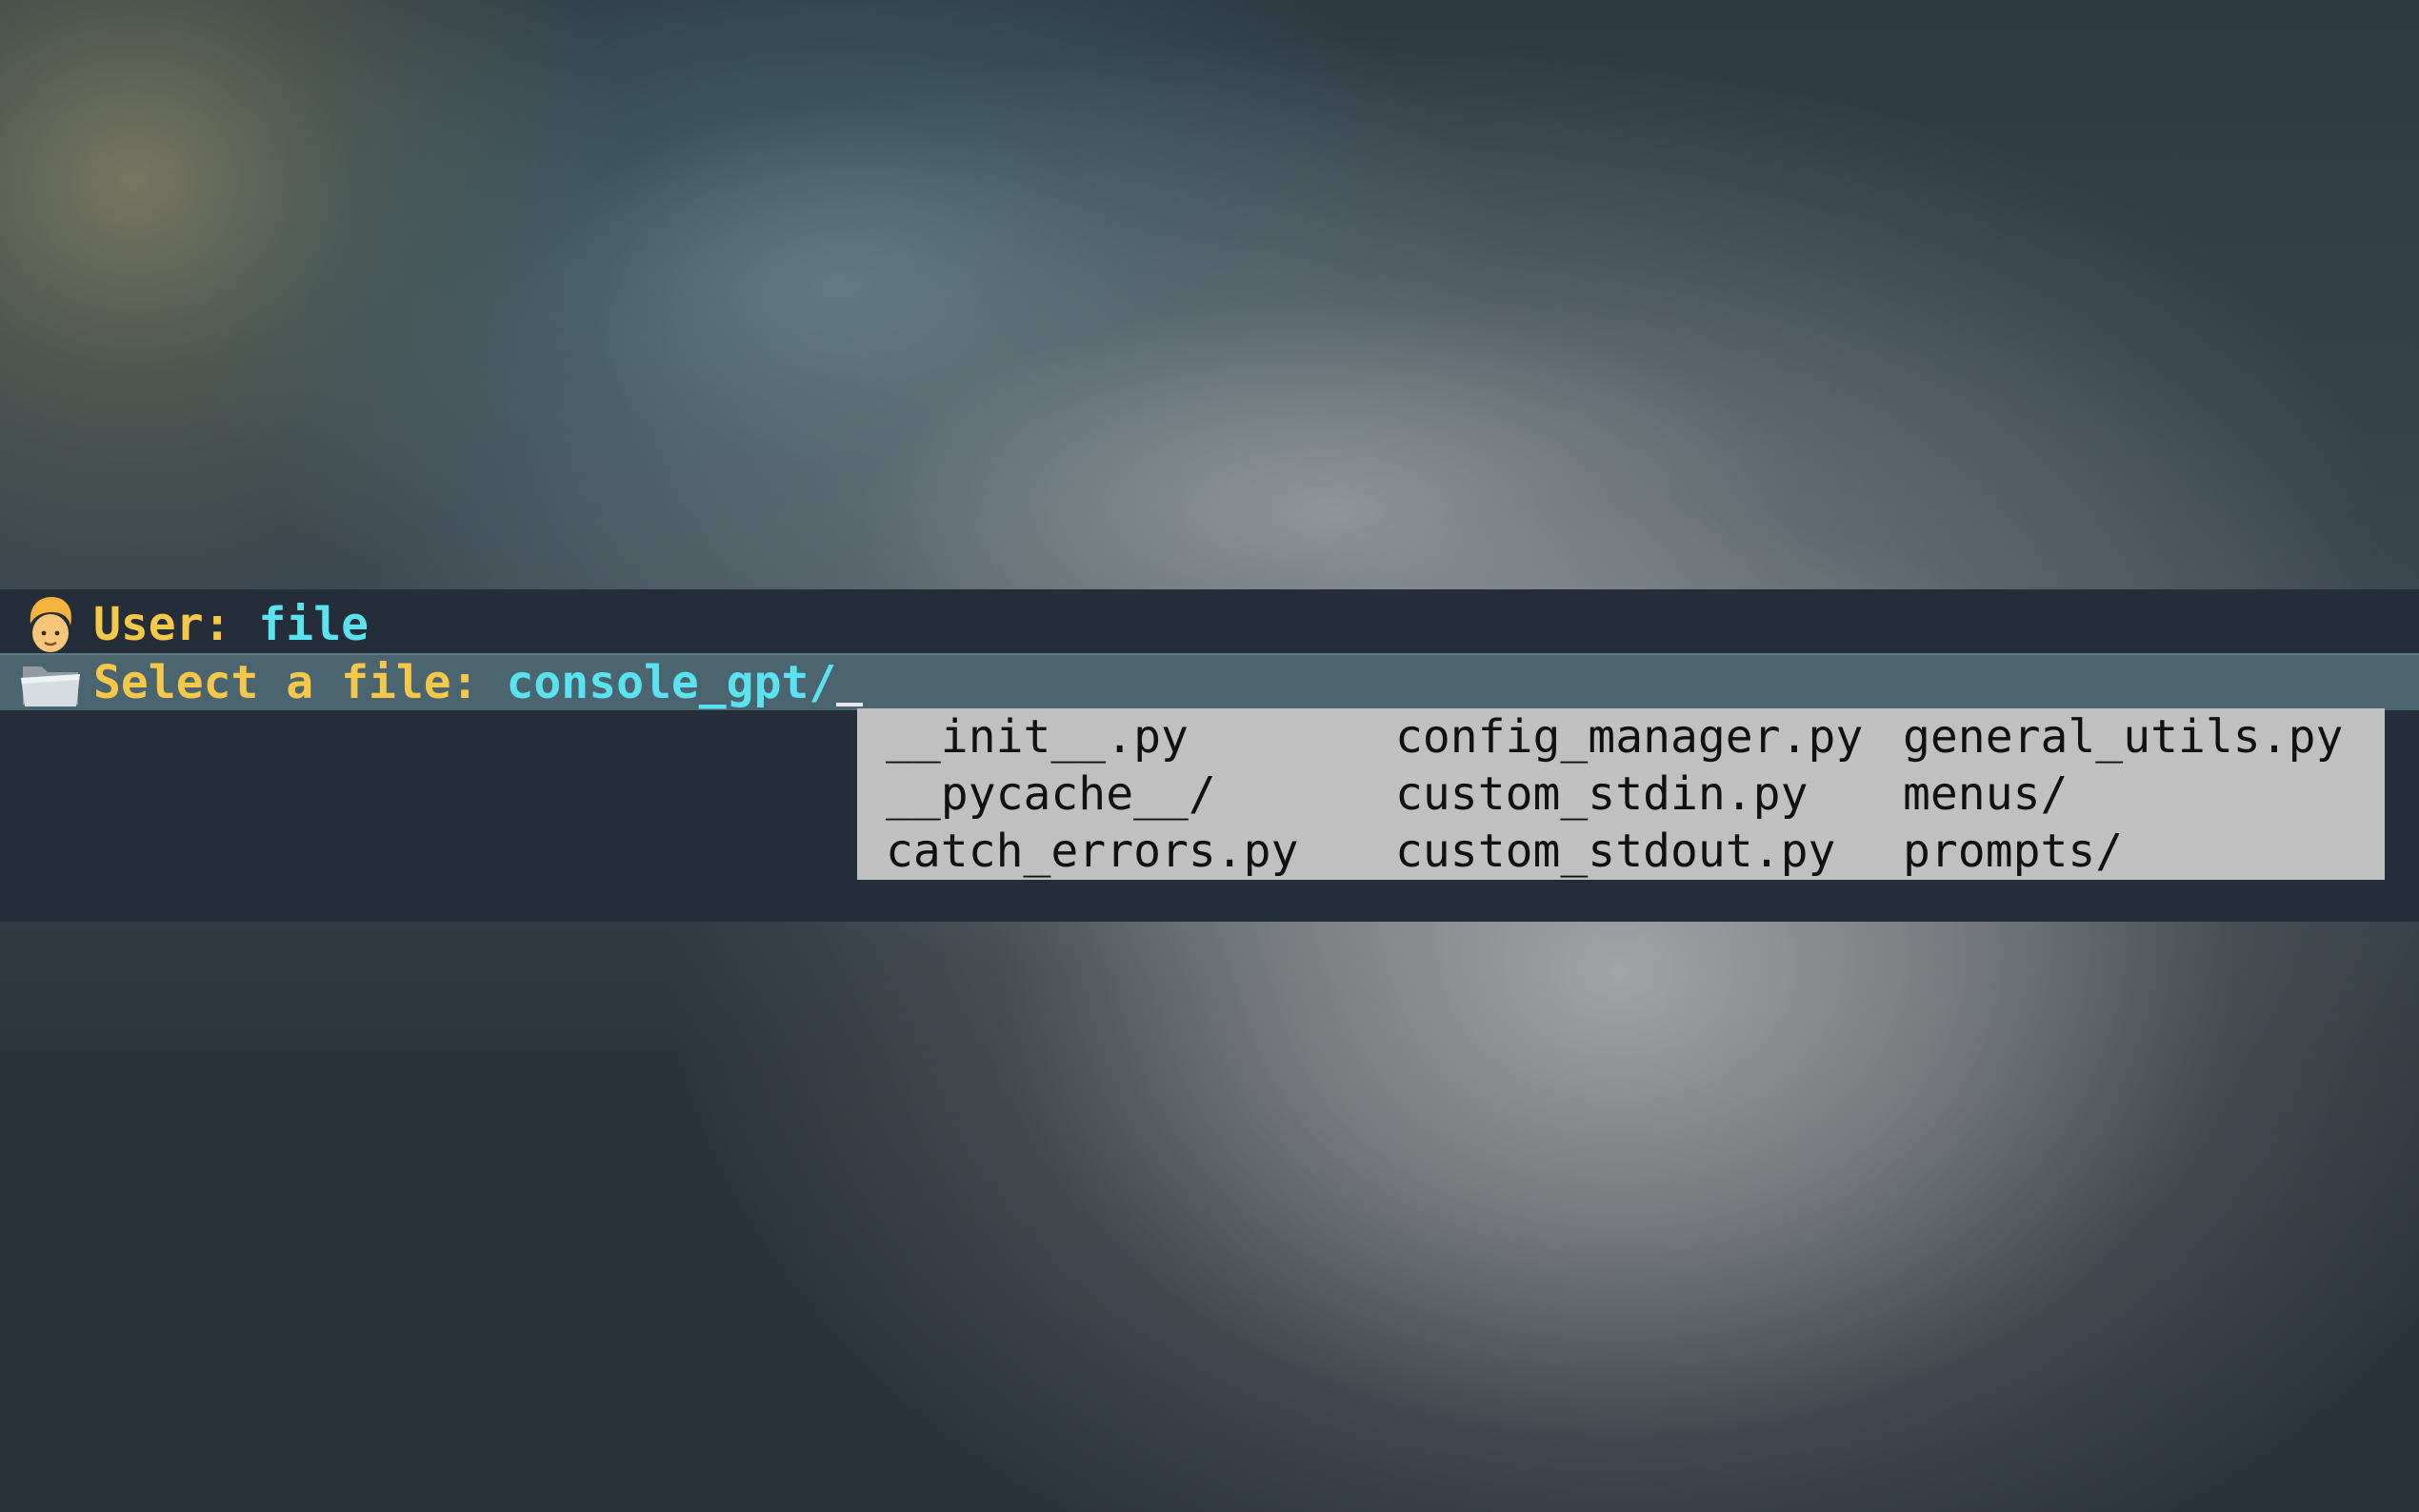 The image size is (2419, 1512). I want to click on user-input-line: User: file, so click(1209, 624).